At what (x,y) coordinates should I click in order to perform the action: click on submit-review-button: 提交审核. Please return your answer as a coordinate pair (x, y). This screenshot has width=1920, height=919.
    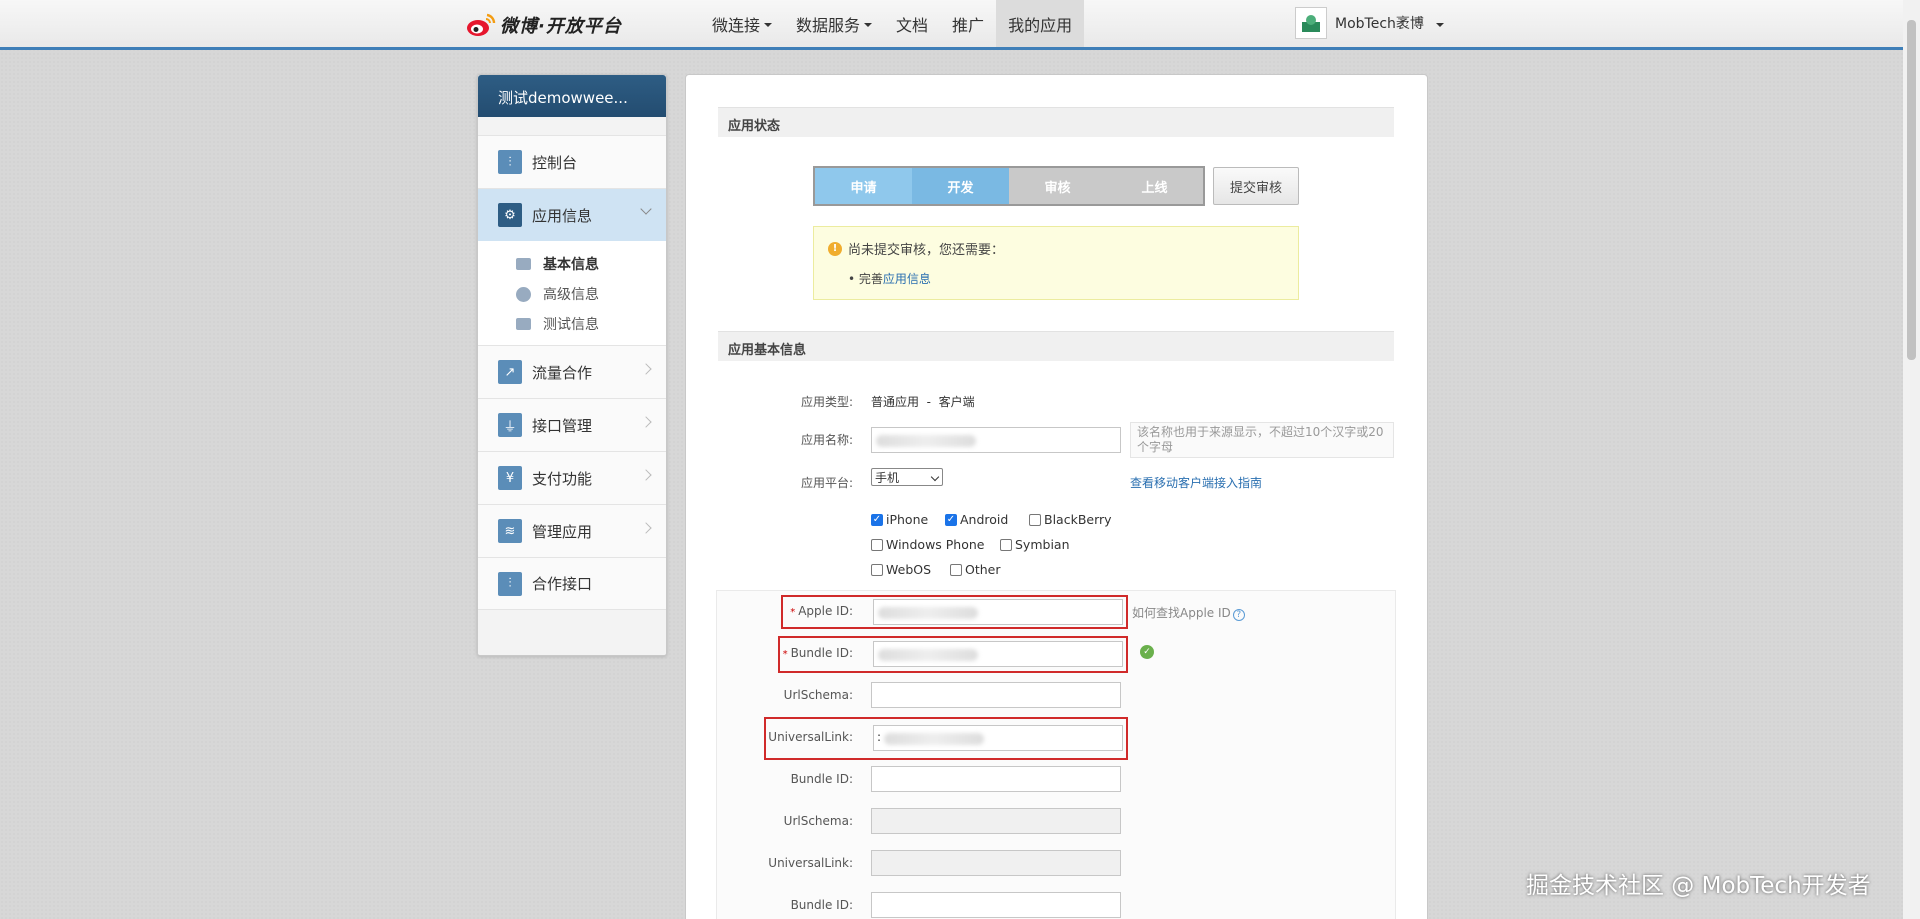
    Looking at the image, I should click on (1256, 186).